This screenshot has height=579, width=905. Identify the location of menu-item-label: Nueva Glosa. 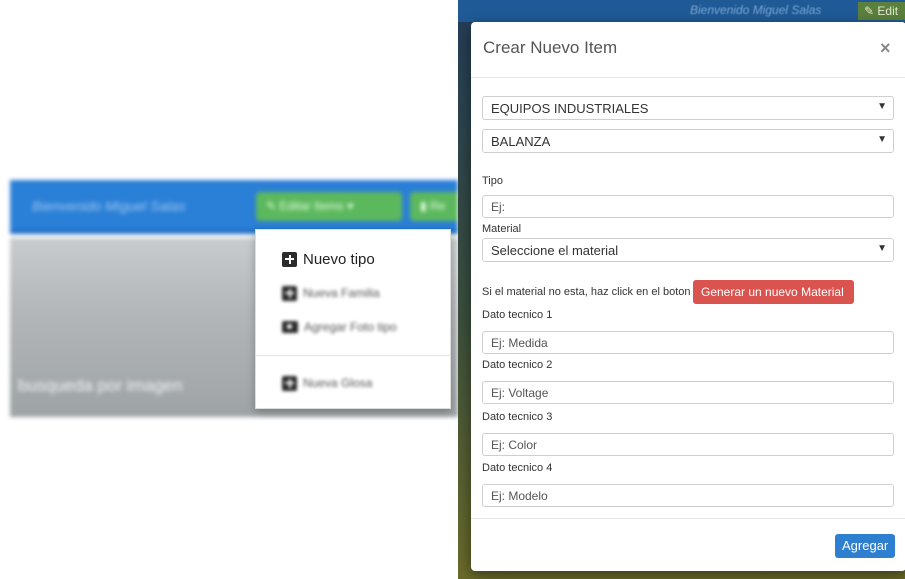
(338, 383).